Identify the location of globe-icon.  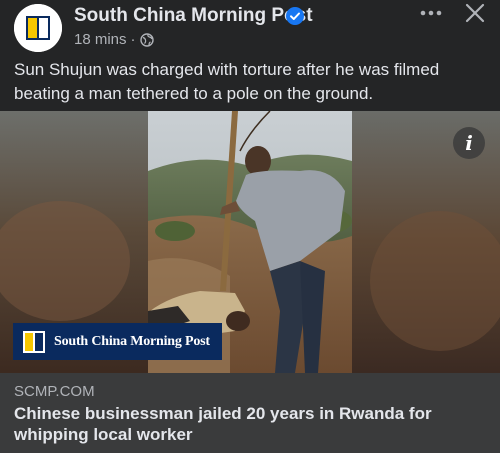
(146, 39).